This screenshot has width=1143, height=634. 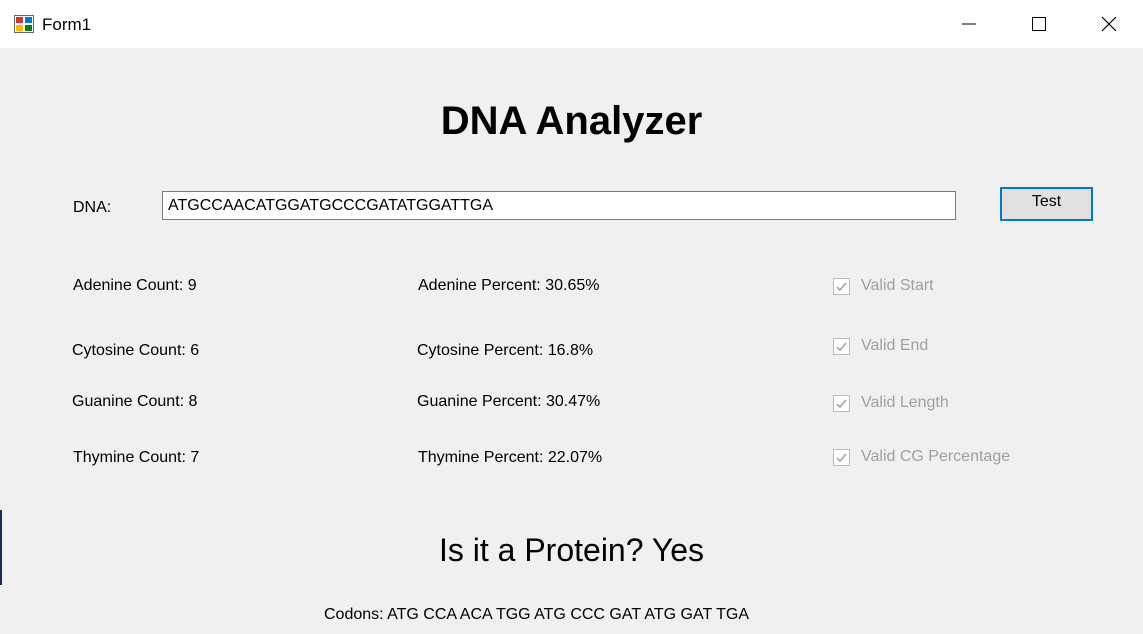 What do you see at coordinates (510, 457) in the screenshot?
I see `thymine-percent: Thymine Percent: 22.07%` at bounding box center [510, 457].